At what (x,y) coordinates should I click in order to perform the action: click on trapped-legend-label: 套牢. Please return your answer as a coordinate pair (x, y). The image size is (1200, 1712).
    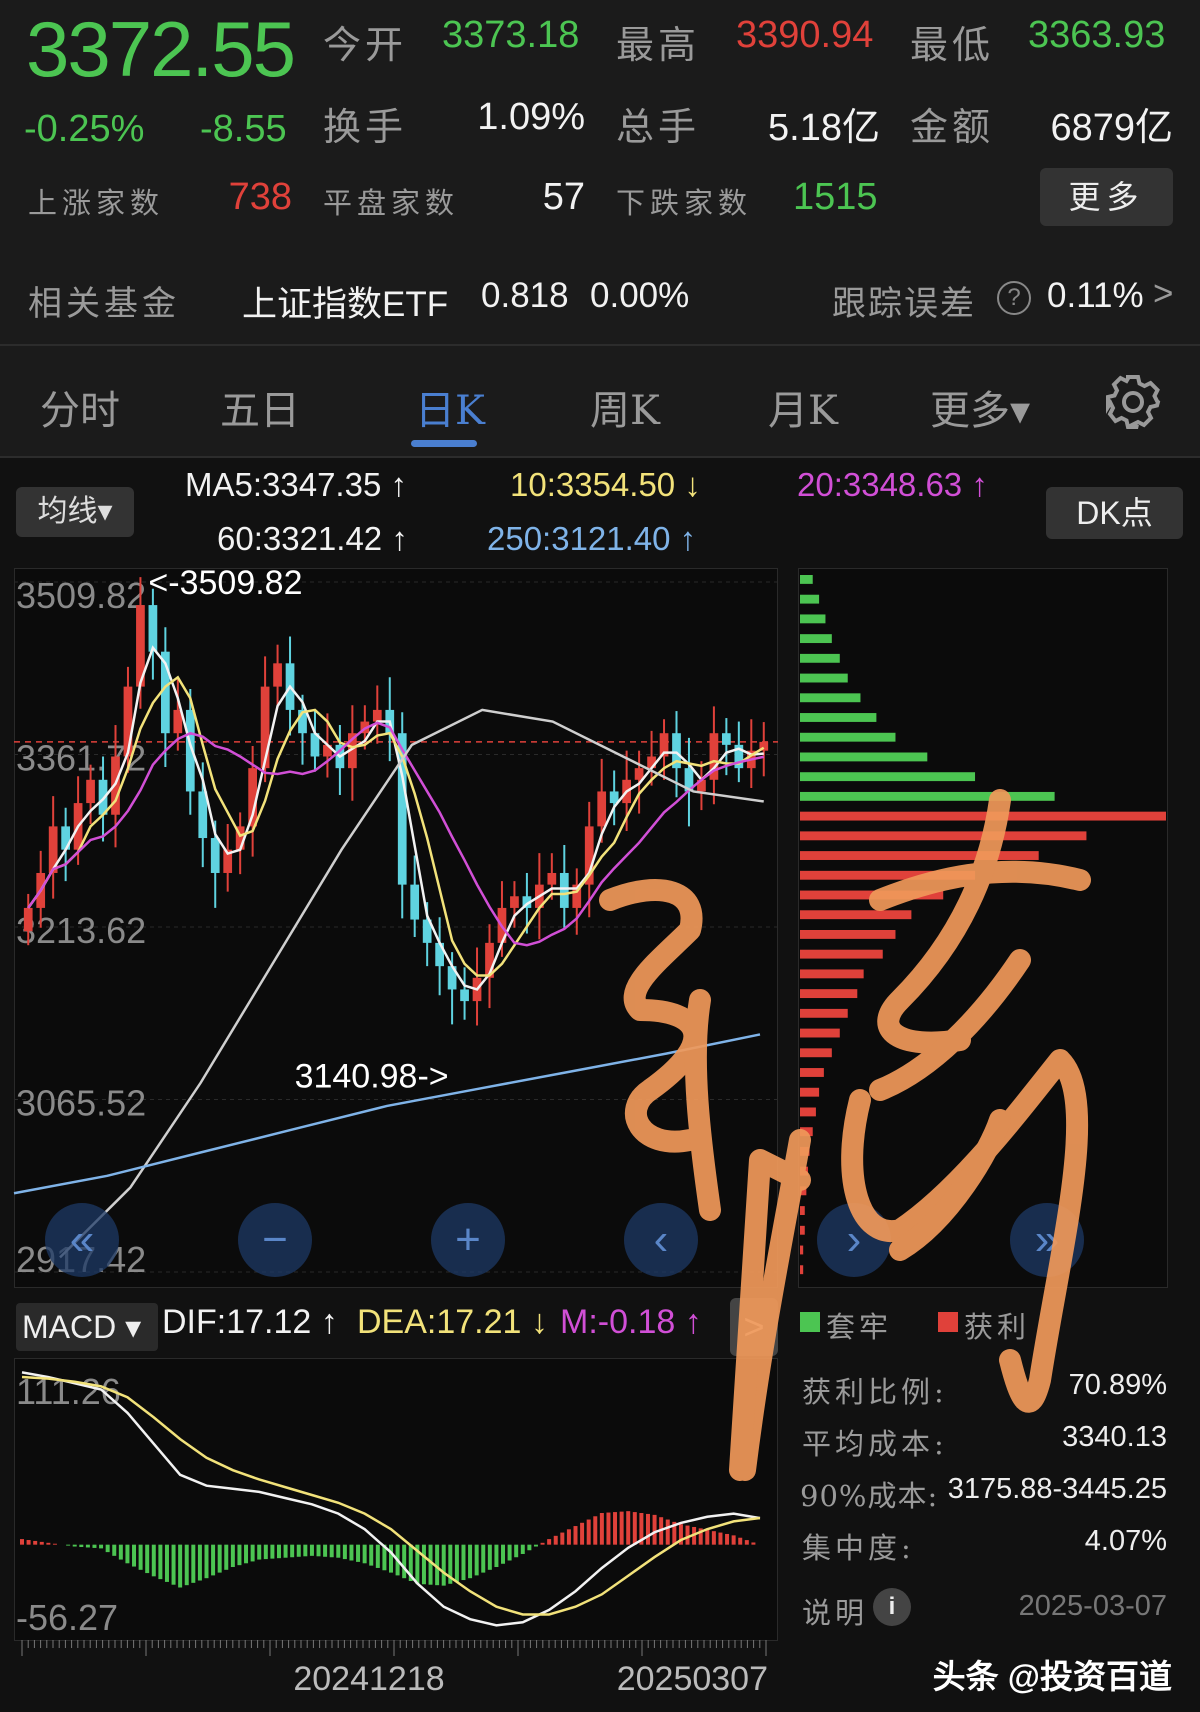
    Looking at the image, I should click on (859, 1327).